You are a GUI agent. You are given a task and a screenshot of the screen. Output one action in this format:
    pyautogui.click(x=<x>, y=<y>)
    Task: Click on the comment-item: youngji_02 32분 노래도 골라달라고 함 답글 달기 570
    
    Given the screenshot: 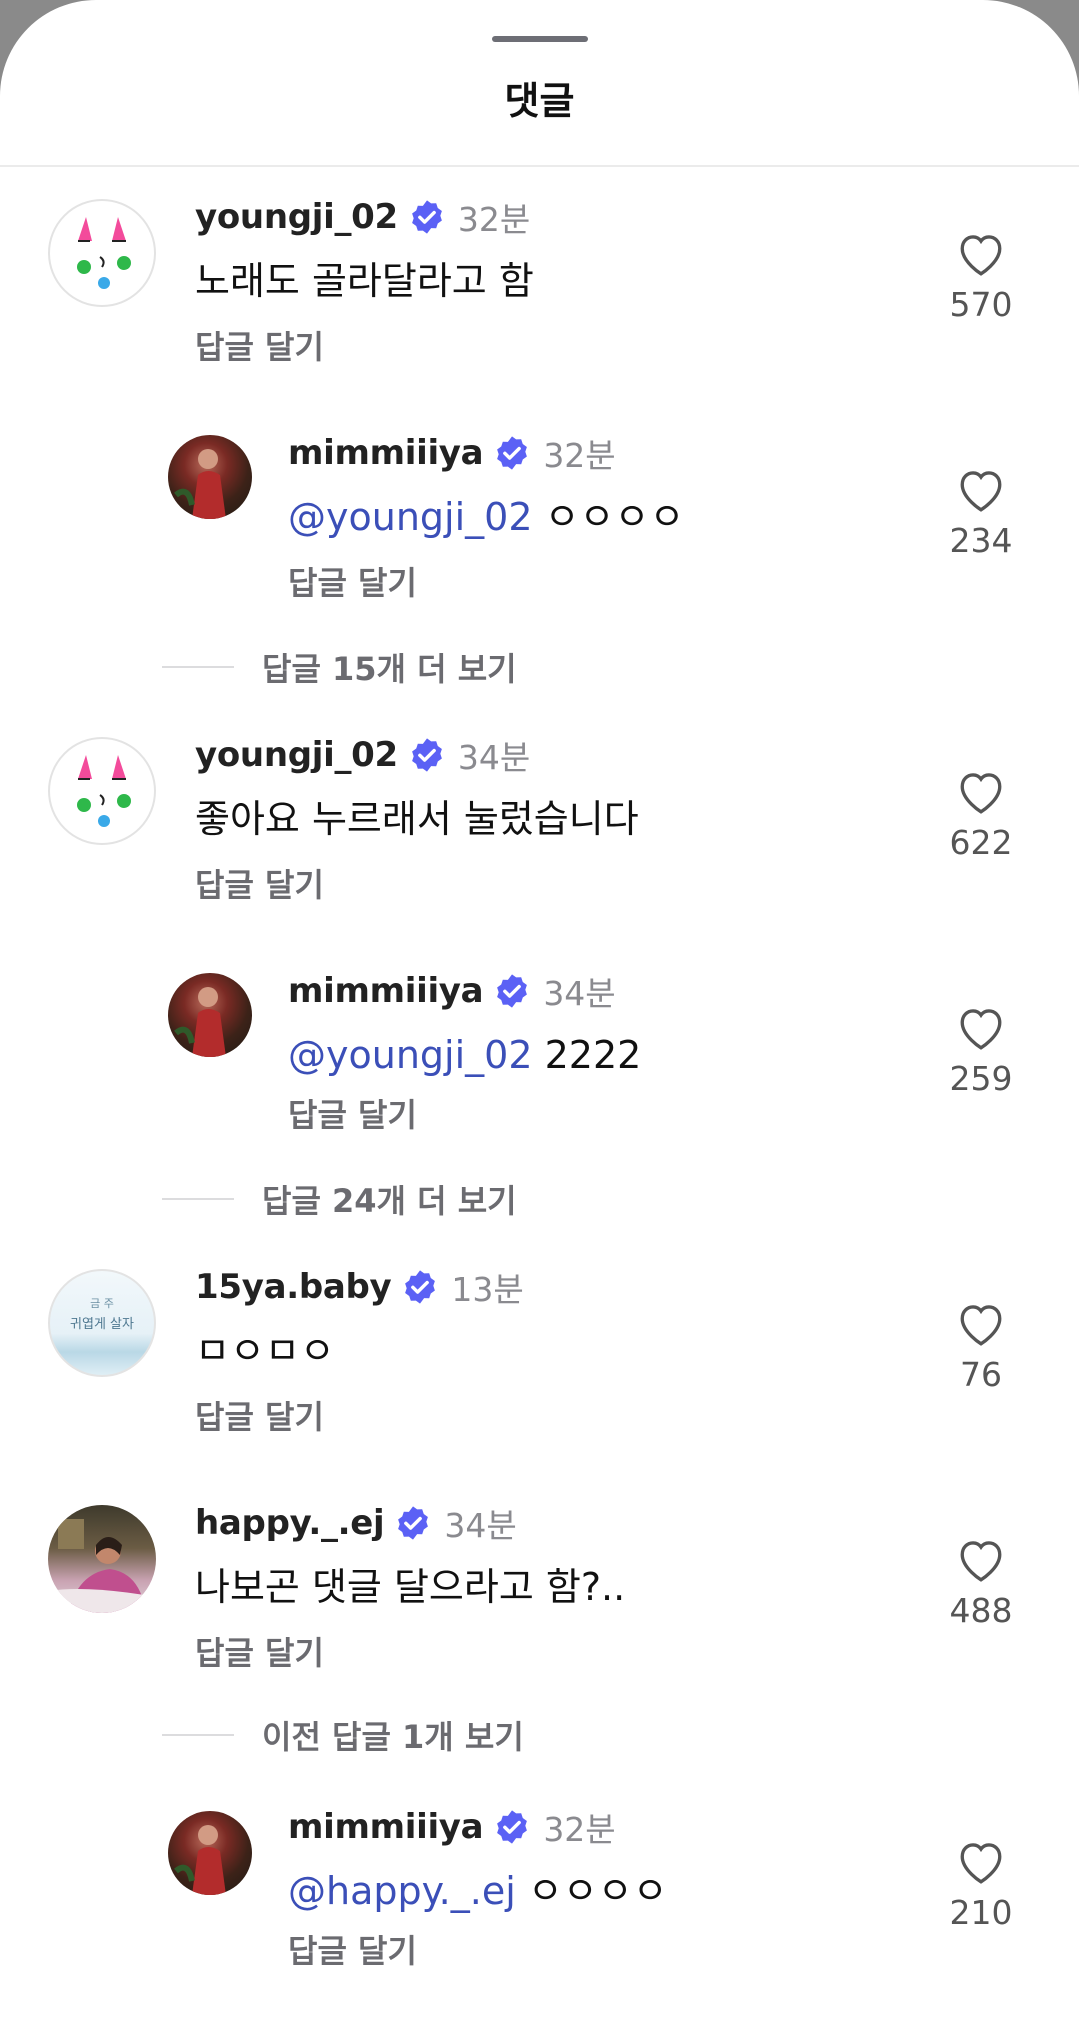 What is the action you would take?
    pyautogui.click(x=539, y=280)
    